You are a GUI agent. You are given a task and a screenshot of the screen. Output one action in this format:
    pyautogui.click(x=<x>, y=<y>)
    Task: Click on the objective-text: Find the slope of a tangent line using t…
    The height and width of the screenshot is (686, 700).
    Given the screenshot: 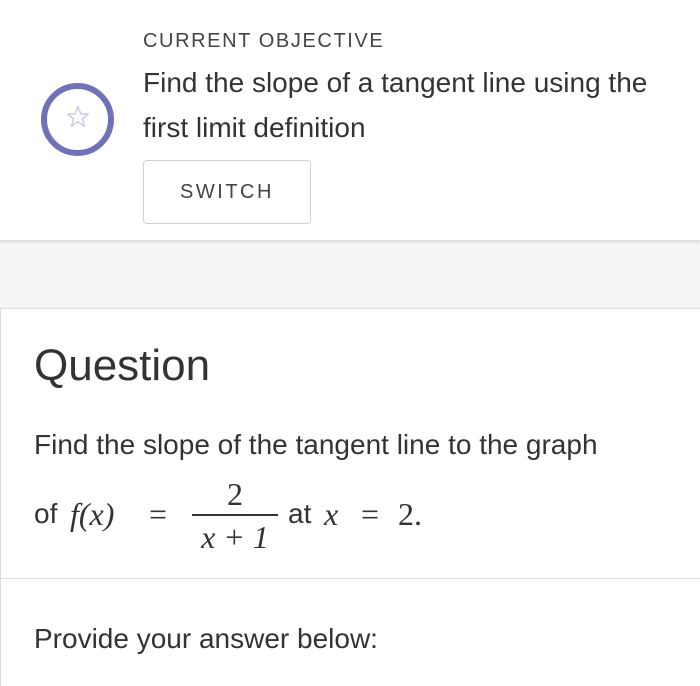 What is the action you would take?
    pyautogui.click(x=395, y=105)
    